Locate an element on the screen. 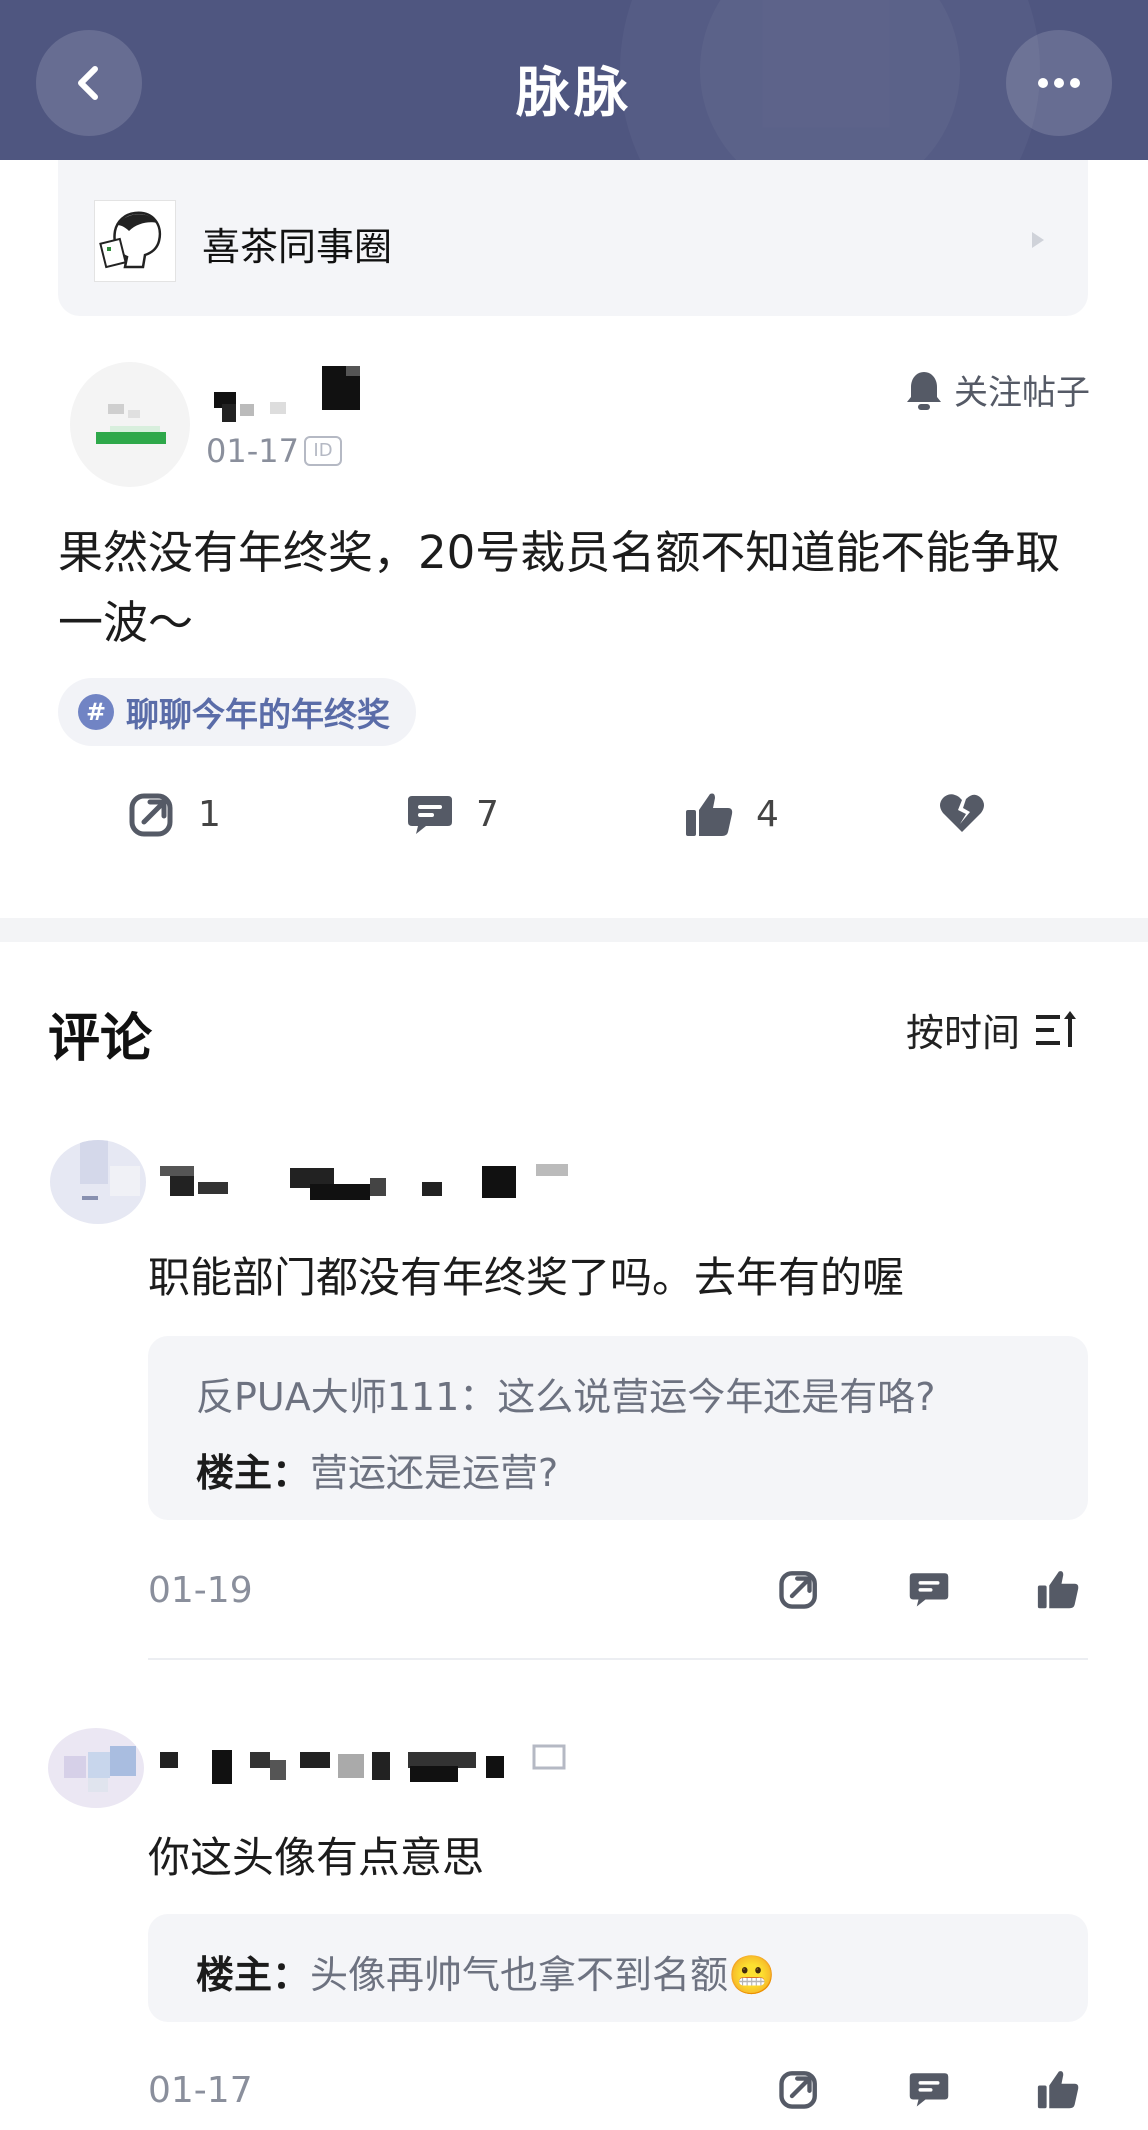  more-dots-icon is located at coordinates (1059, 83).